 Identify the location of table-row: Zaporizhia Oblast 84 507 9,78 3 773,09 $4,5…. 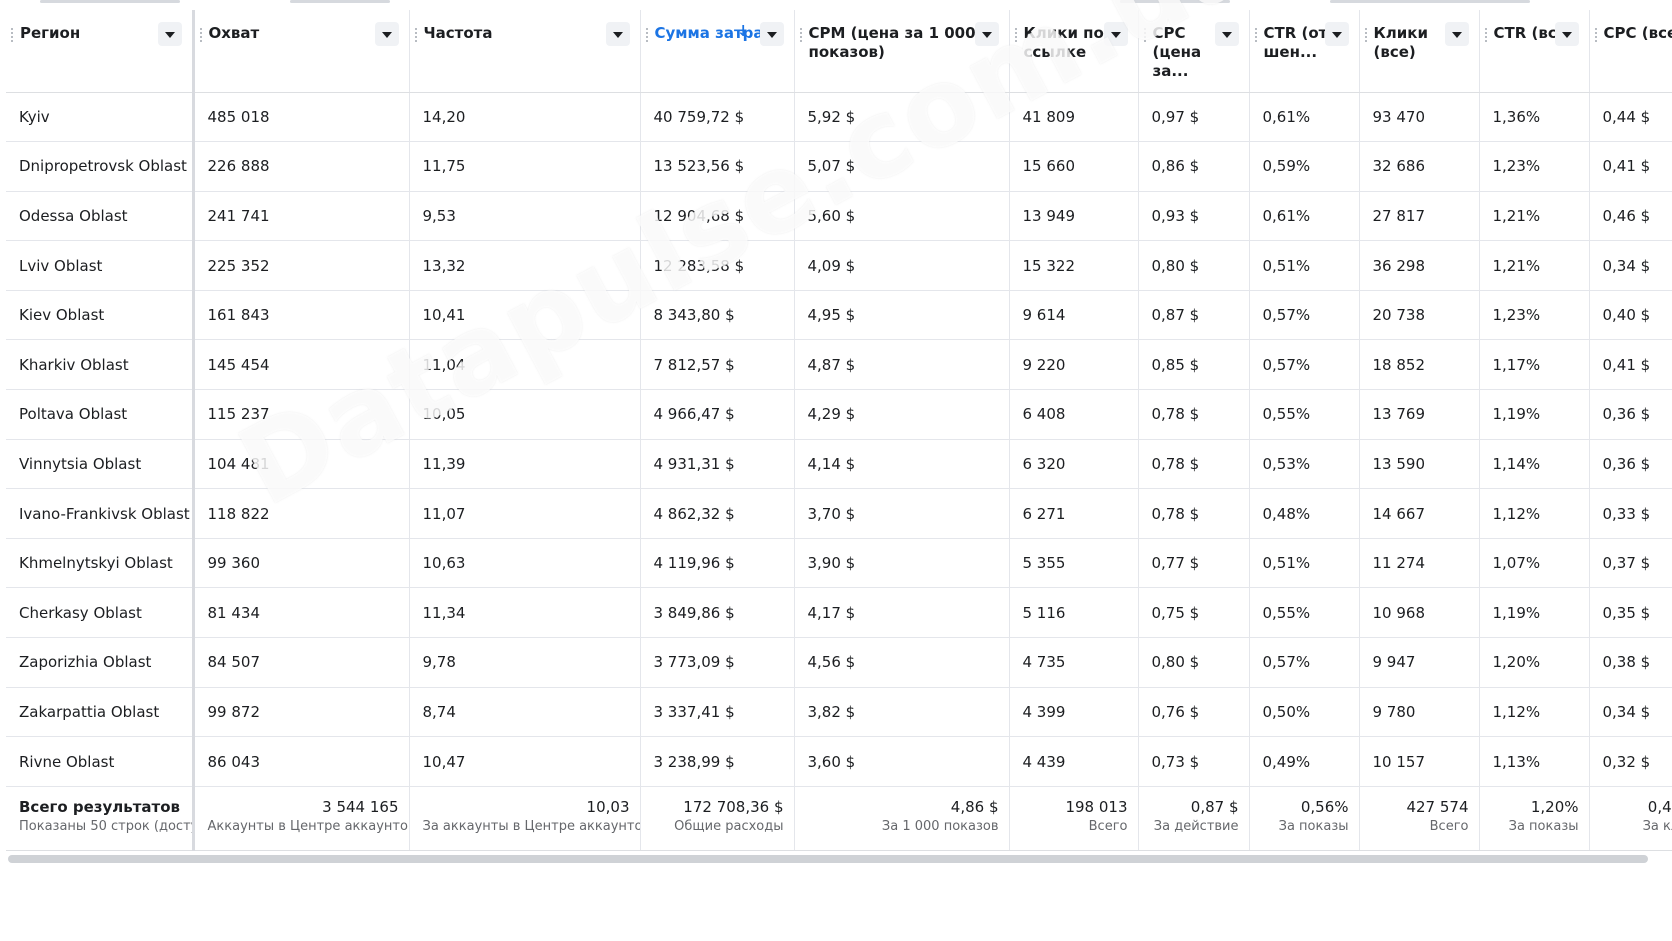
(839, 662).